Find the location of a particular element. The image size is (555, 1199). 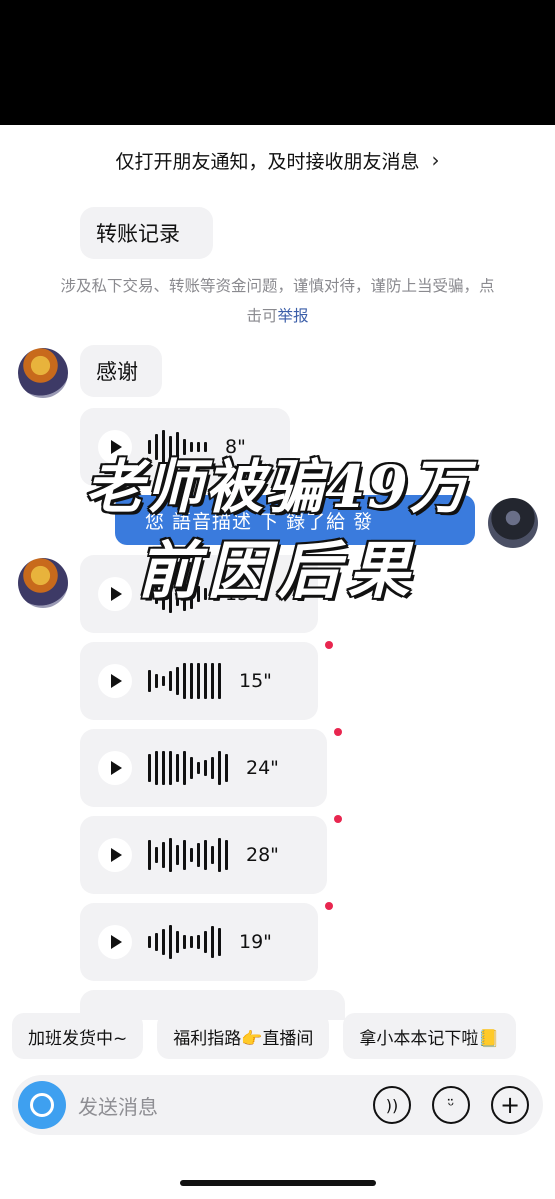

thanks-text: 感谢 is located at coordinates (117, 372).